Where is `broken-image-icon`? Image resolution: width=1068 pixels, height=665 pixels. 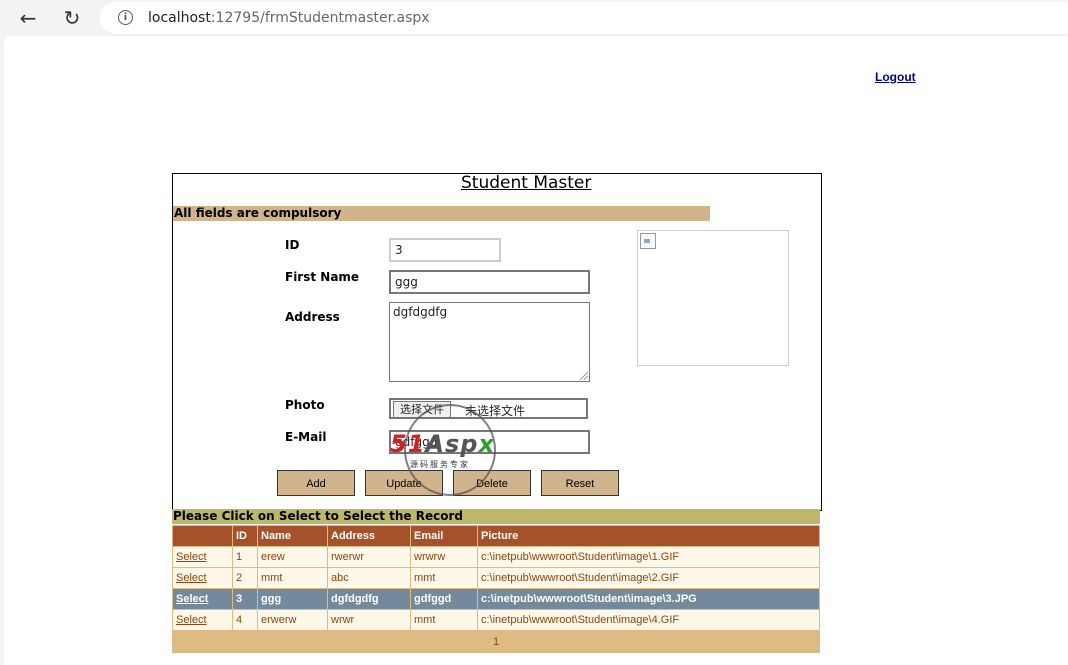
broken-image-icon is located at coordinates (648, 241).